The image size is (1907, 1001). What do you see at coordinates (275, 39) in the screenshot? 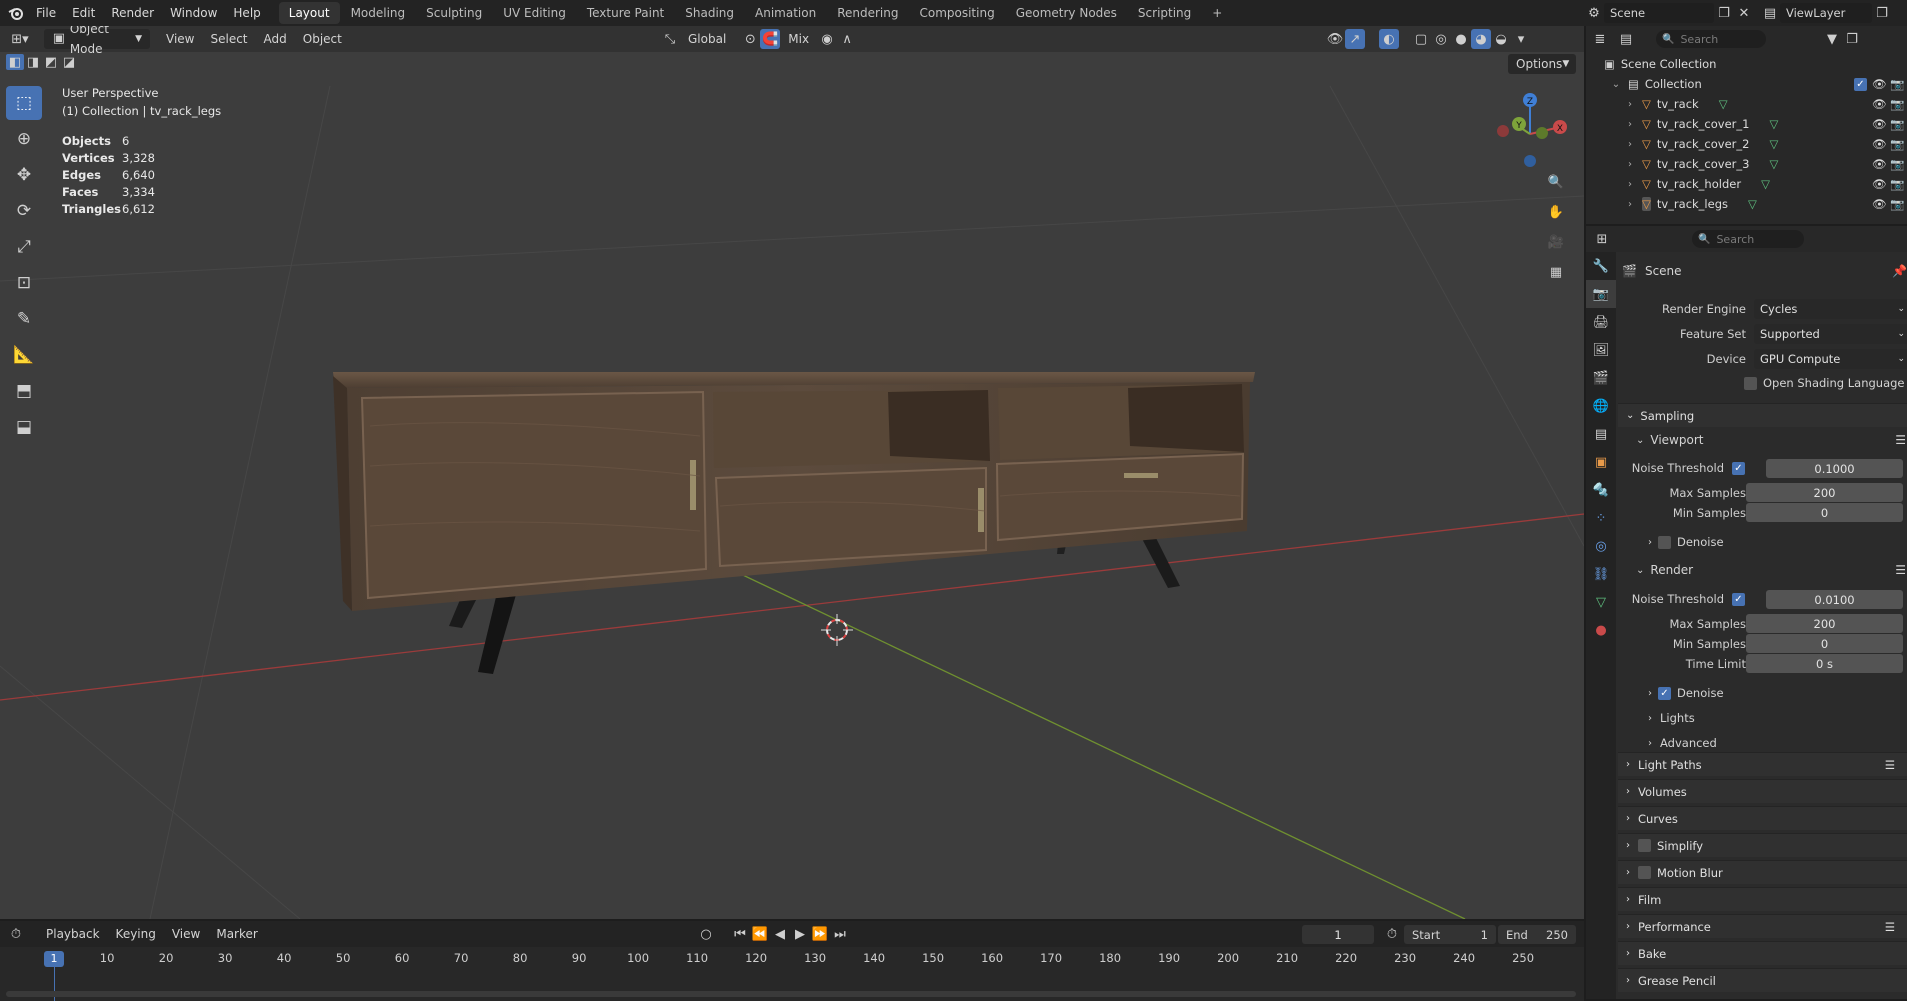
I see `menu-add: Add` at bounding box center [275, 39].